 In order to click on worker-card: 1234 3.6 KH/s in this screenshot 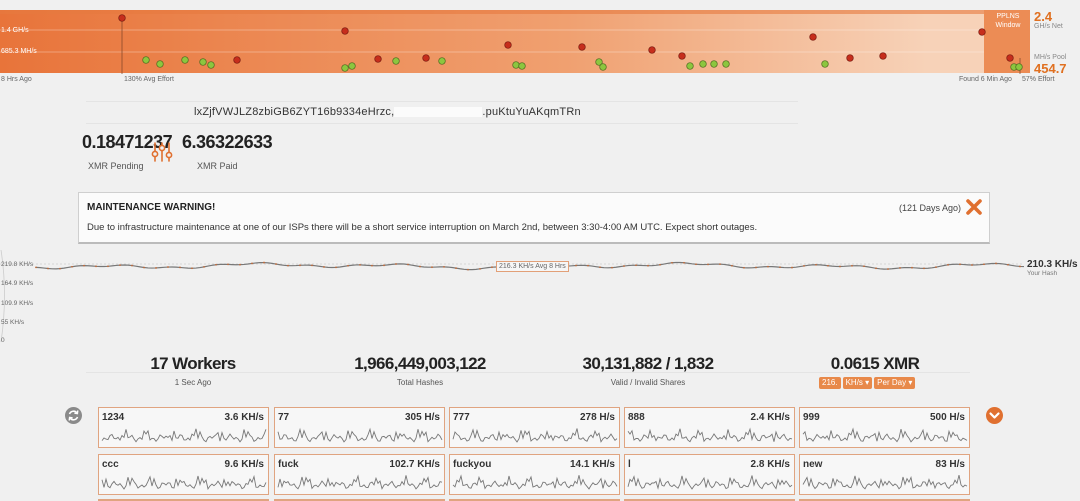, I will do `click(183, 427)`.